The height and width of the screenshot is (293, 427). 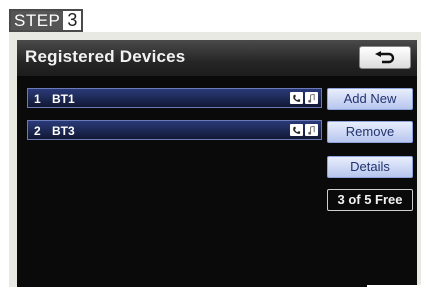 What do you see at coordinates (397, 289) in the screenshot?
I see `image-code` at bounding box center [397, 289].